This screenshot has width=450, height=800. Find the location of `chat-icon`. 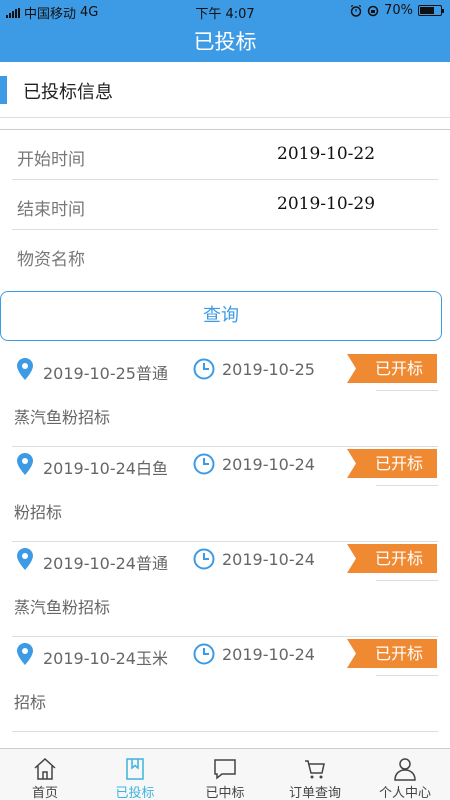

chat-icon is located at coordinates (225, 769).